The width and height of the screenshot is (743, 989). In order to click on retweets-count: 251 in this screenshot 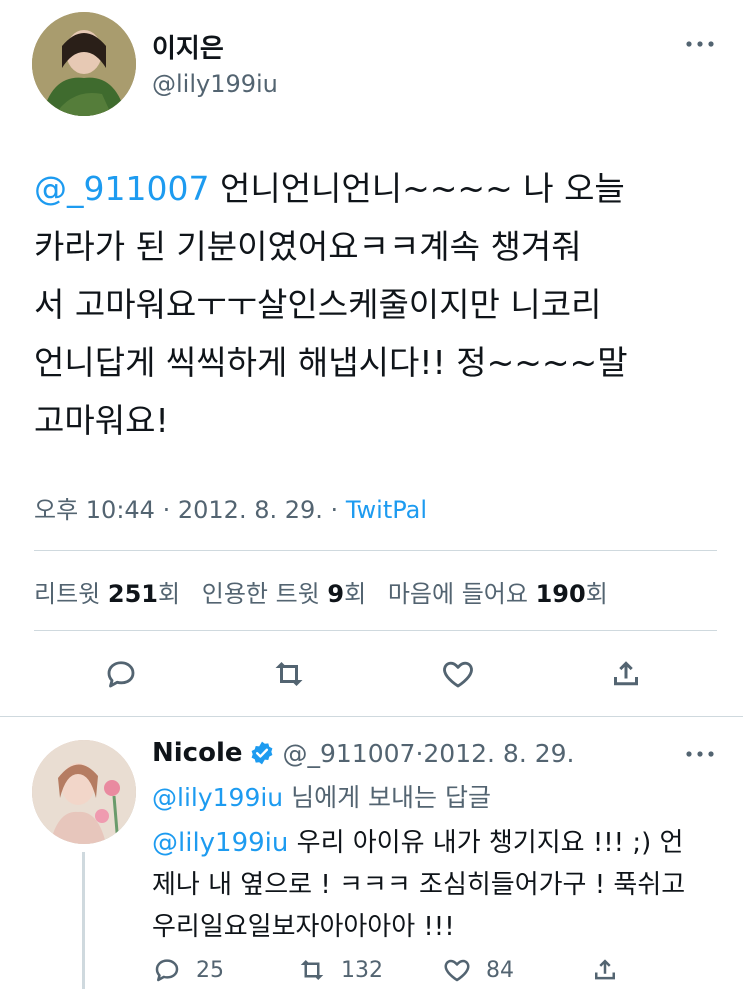, I will do `click(132, 594)`.